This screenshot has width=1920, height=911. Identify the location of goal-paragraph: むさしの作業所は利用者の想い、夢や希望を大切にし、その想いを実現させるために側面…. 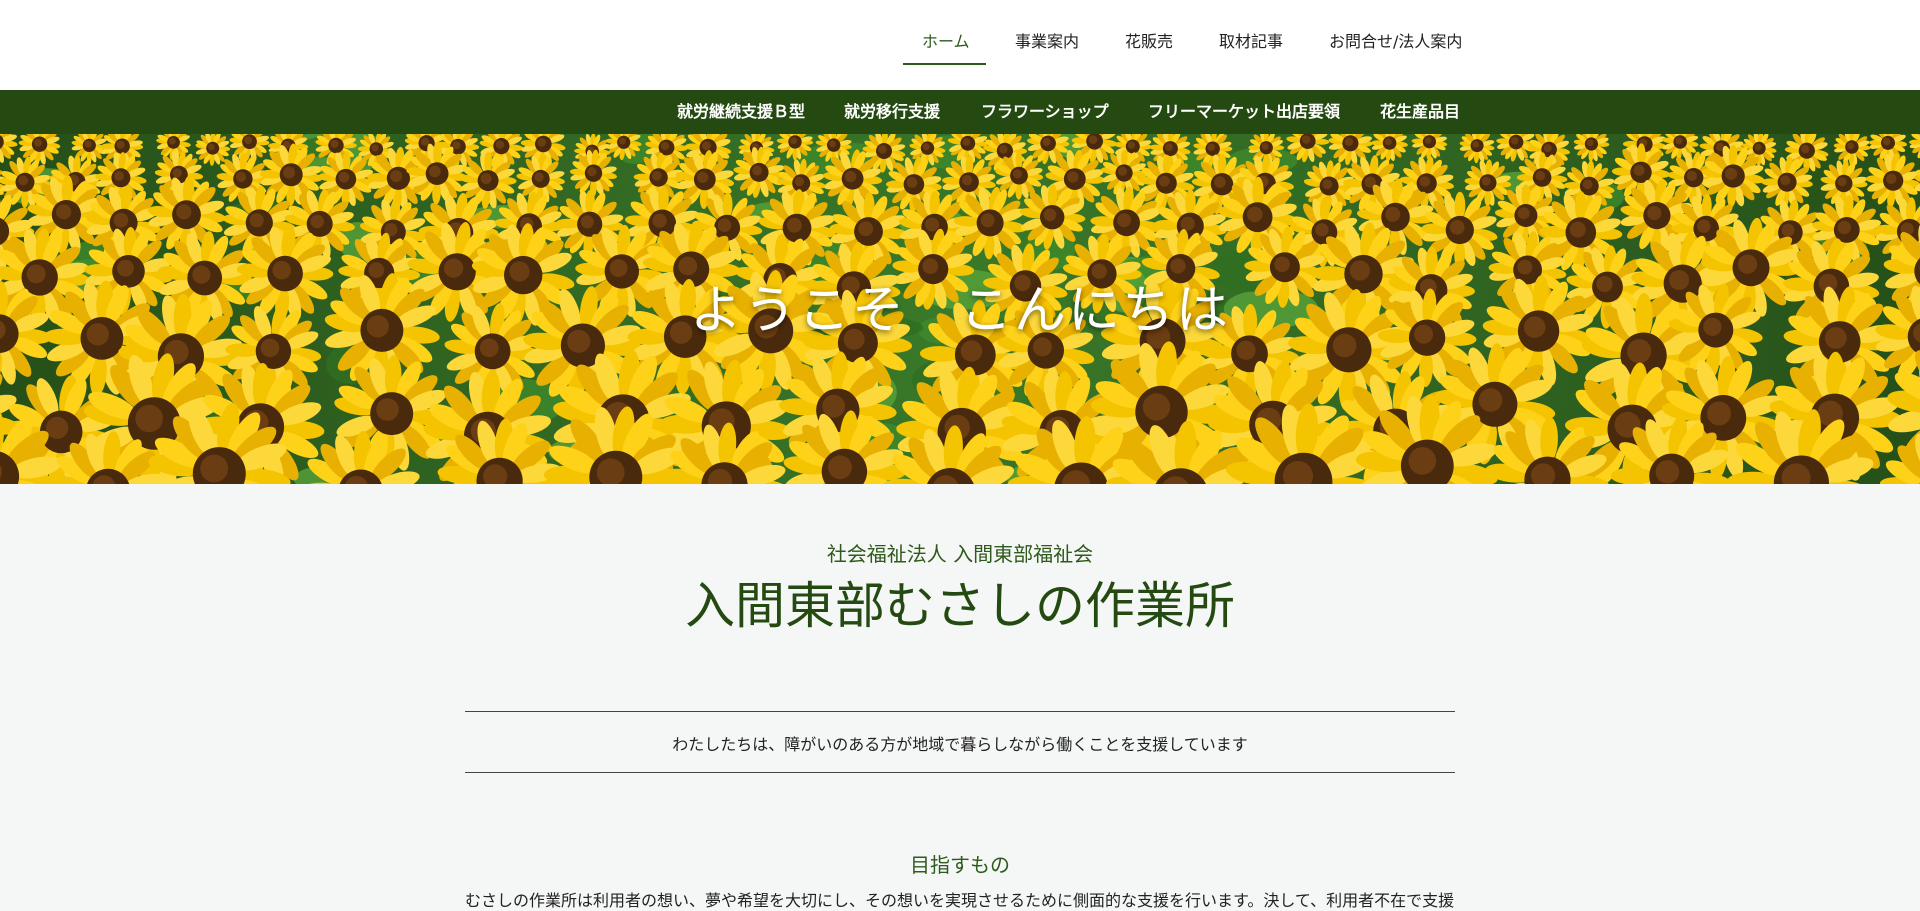
(960, 900).